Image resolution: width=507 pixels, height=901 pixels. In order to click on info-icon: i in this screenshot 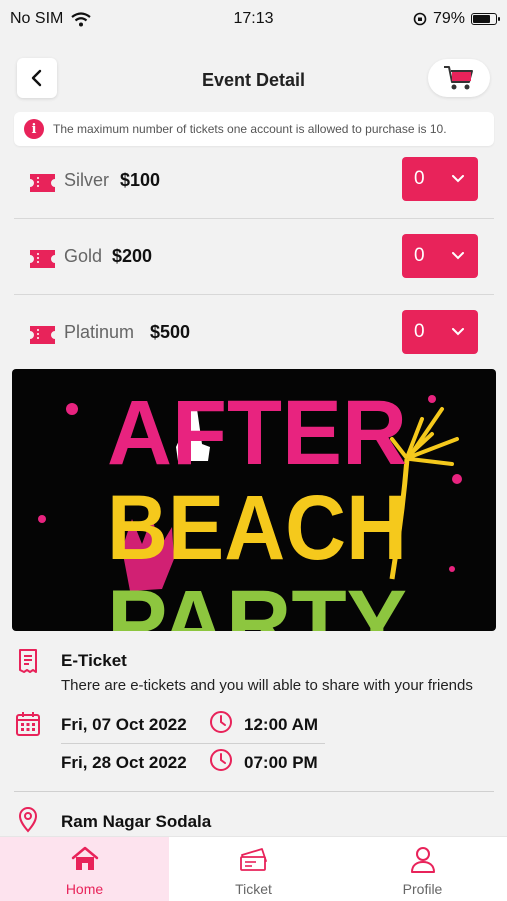, I will do `click(34, 129)`.